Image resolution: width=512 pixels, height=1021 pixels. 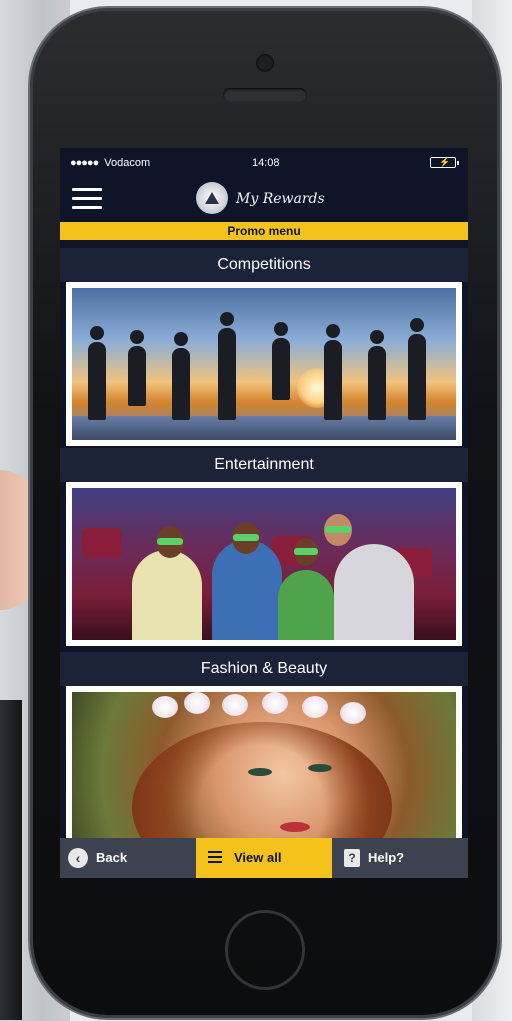 I want to click on carrier-name: Vodacom, so click(x=127, y=163).